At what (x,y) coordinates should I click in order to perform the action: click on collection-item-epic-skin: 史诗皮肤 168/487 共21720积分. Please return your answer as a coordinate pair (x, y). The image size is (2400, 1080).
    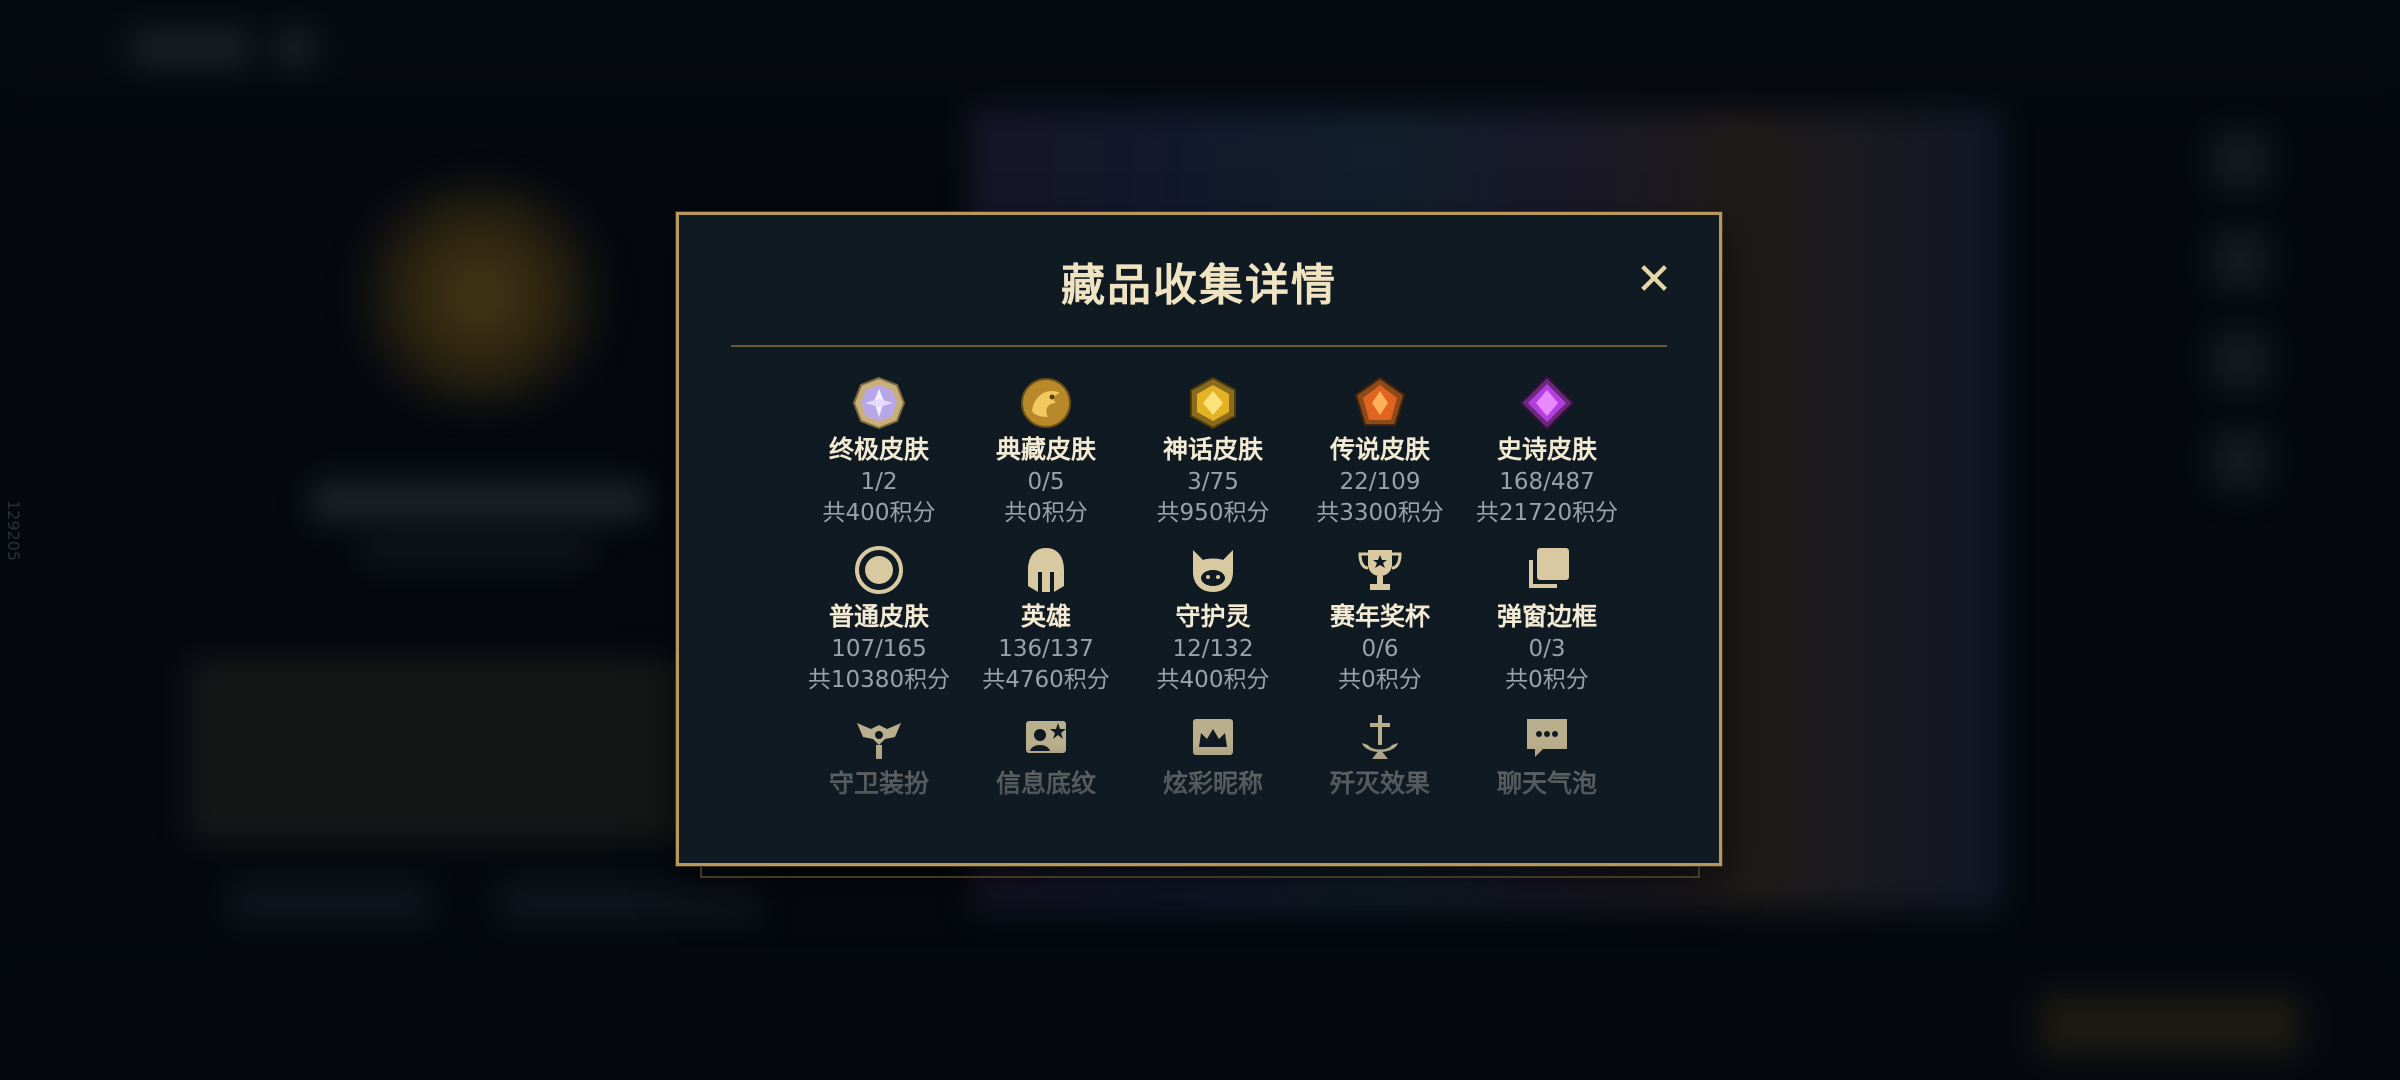
    Looking at the image, I should click on (1547, 452).